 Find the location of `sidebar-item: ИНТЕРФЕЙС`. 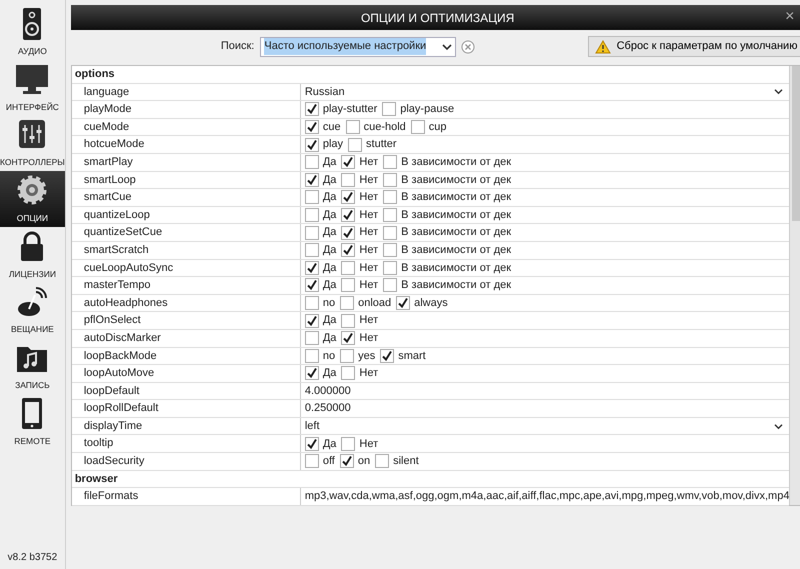

sidebar-item: ИНТЕРФЕЙС is located at coordinates (32, 88).